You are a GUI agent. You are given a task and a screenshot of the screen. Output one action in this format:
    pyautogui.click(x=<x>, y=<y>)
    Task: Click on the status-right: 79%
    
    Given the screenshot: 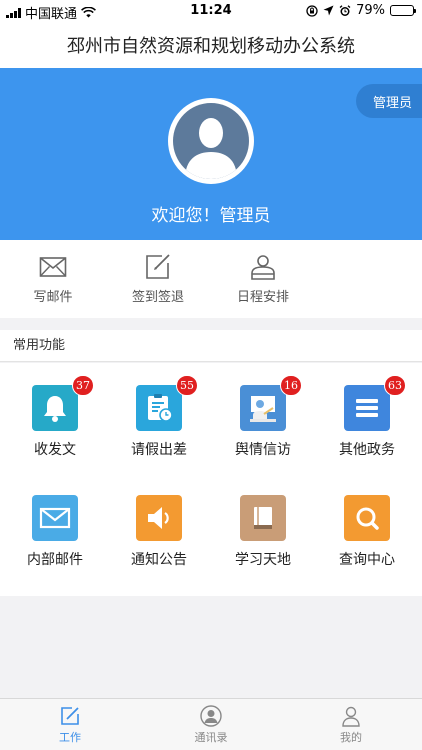 What is the action you would take?
    pyautogui.click(x=361, y=10)
    